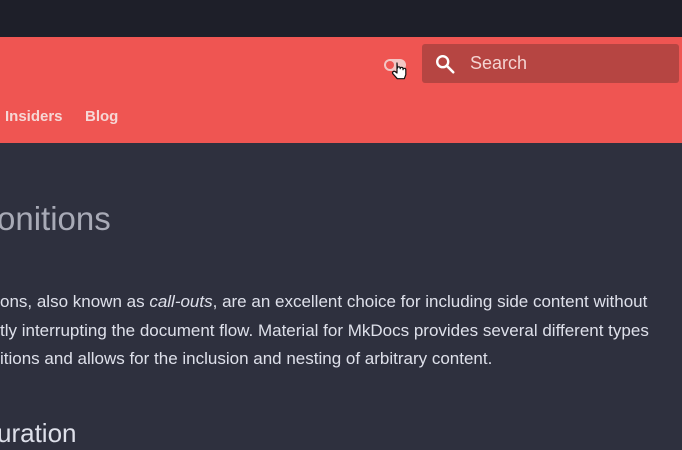 Image resolution: width=682 pixels, height=450 pixels. I want to click on page-title: onitions, so click(55, 218).